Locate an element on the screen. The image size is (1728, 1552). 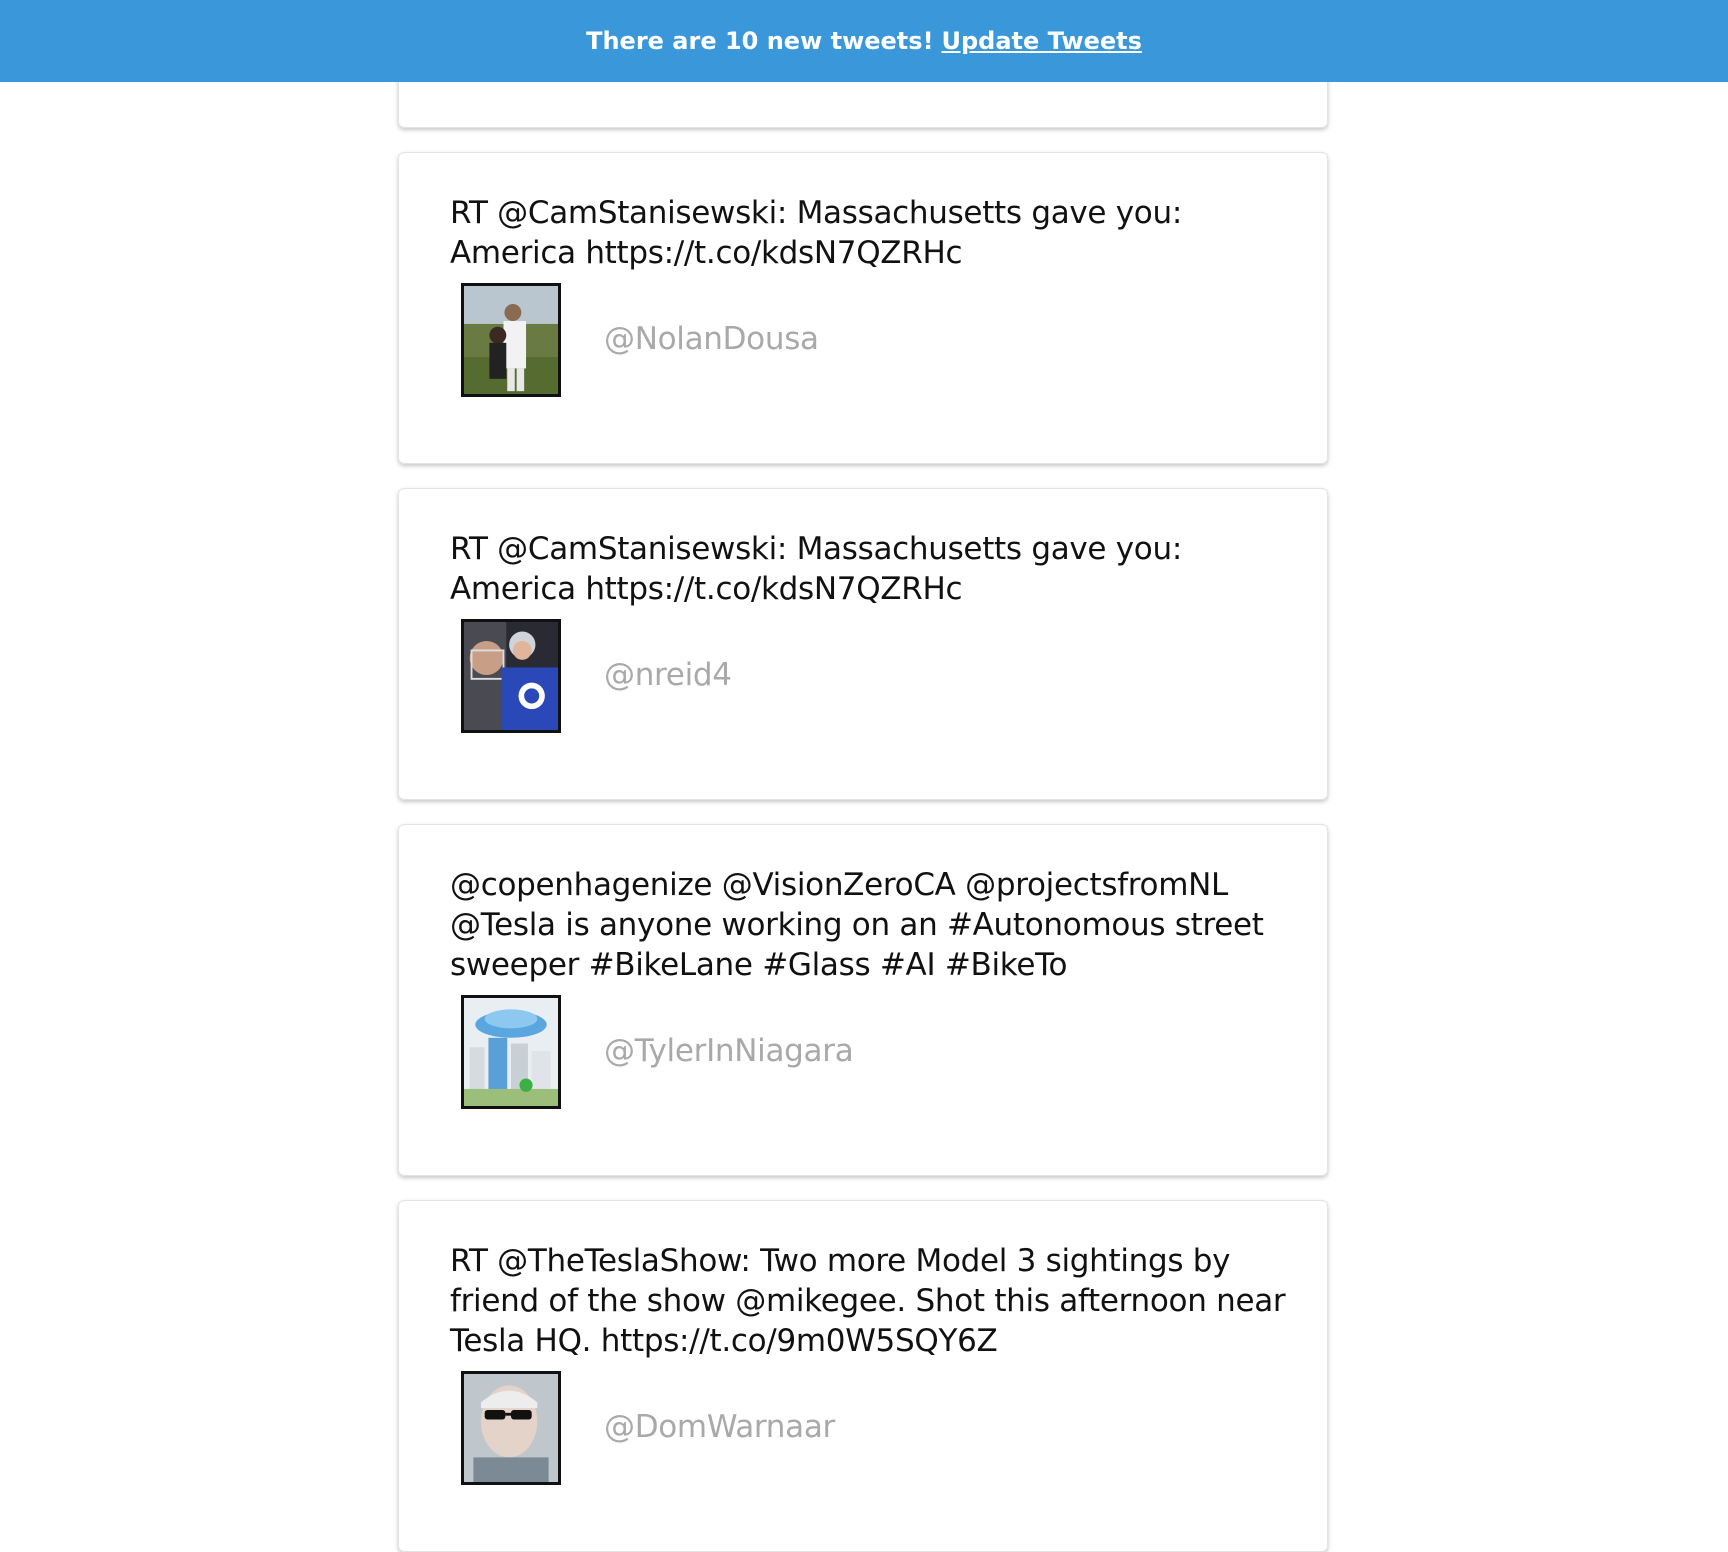
hockey-selfie-avatar-image is located at coordinates (511, 676).